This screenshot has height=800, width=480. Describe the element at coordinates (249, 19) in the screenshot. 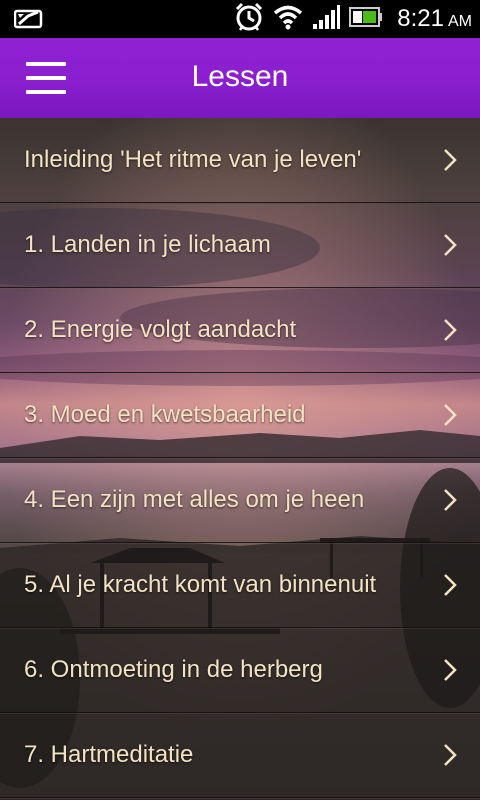

I see `alarm-icon` at that location.